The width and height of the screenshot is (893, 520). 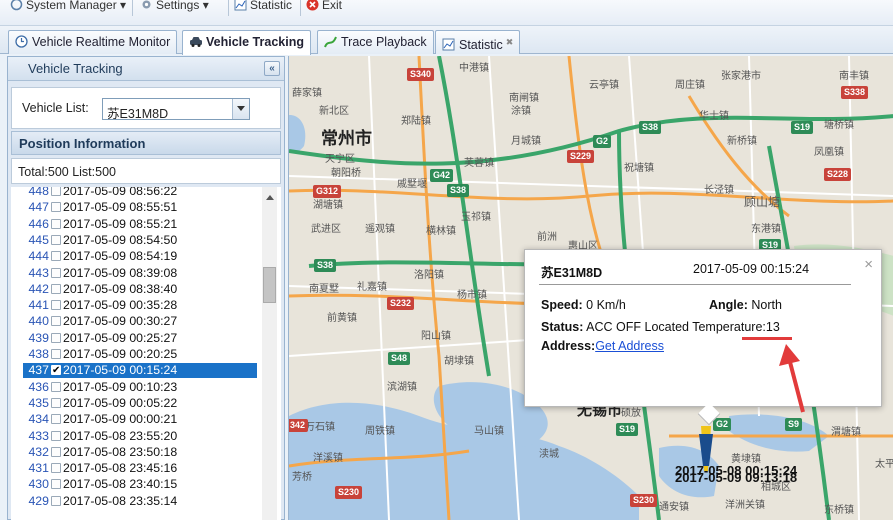 I want to click on list-item: 436 2017-05-09 00:10:23, so click(x=140, y=387).